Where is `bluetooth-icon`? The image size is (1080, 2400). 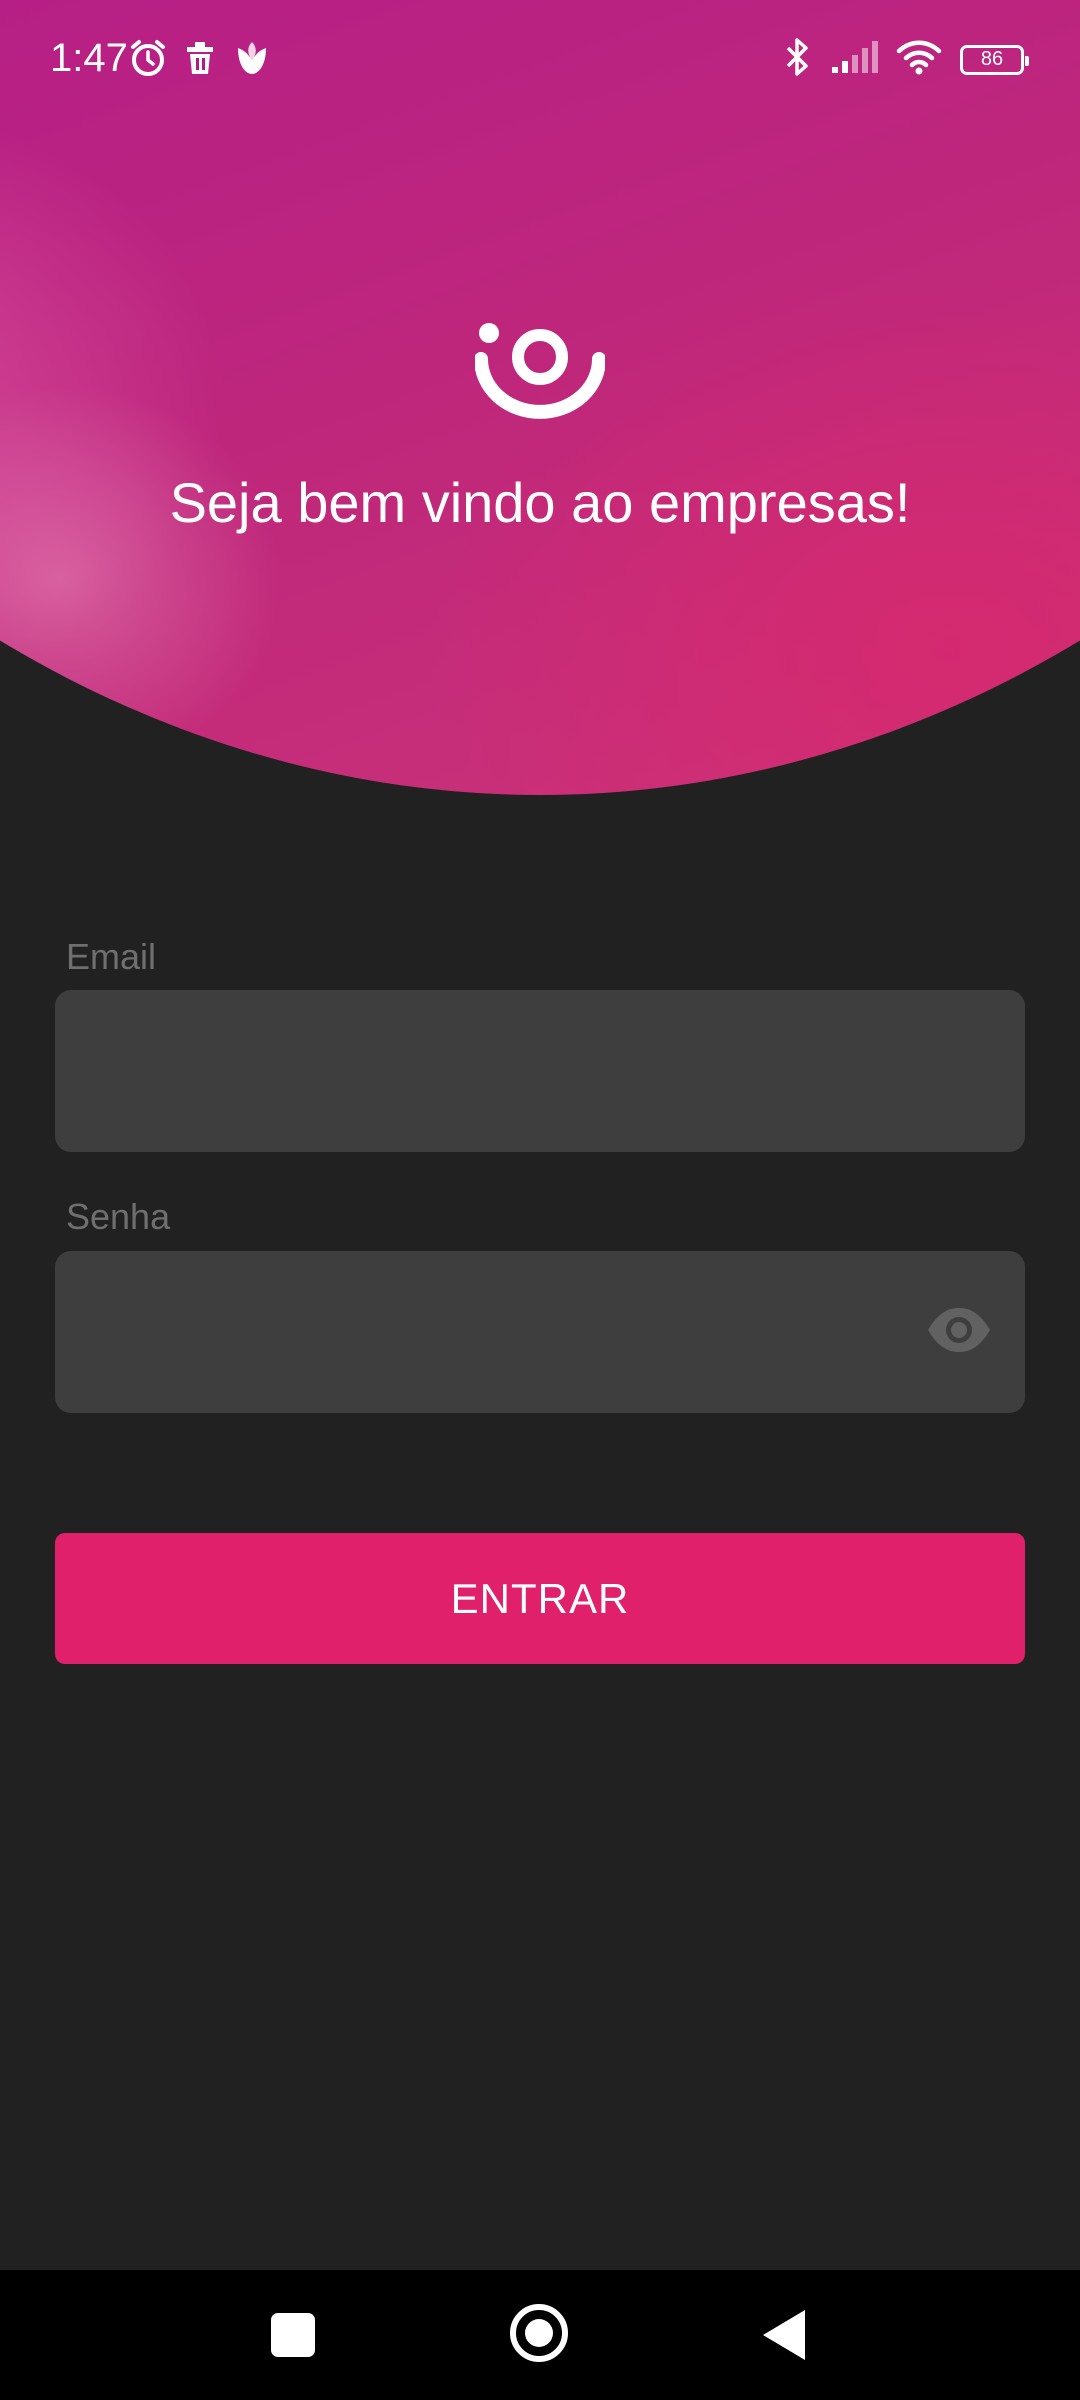
bluetooth-icon is located at coordinates (797, 59).